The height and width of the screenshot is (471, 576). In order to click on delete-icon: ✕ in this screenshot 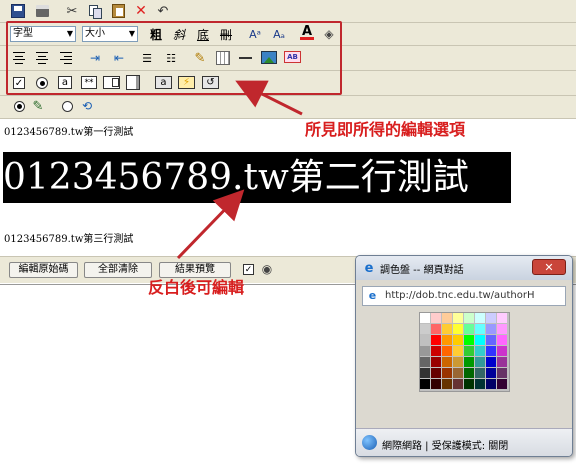, I will do `click(141, 11)`.